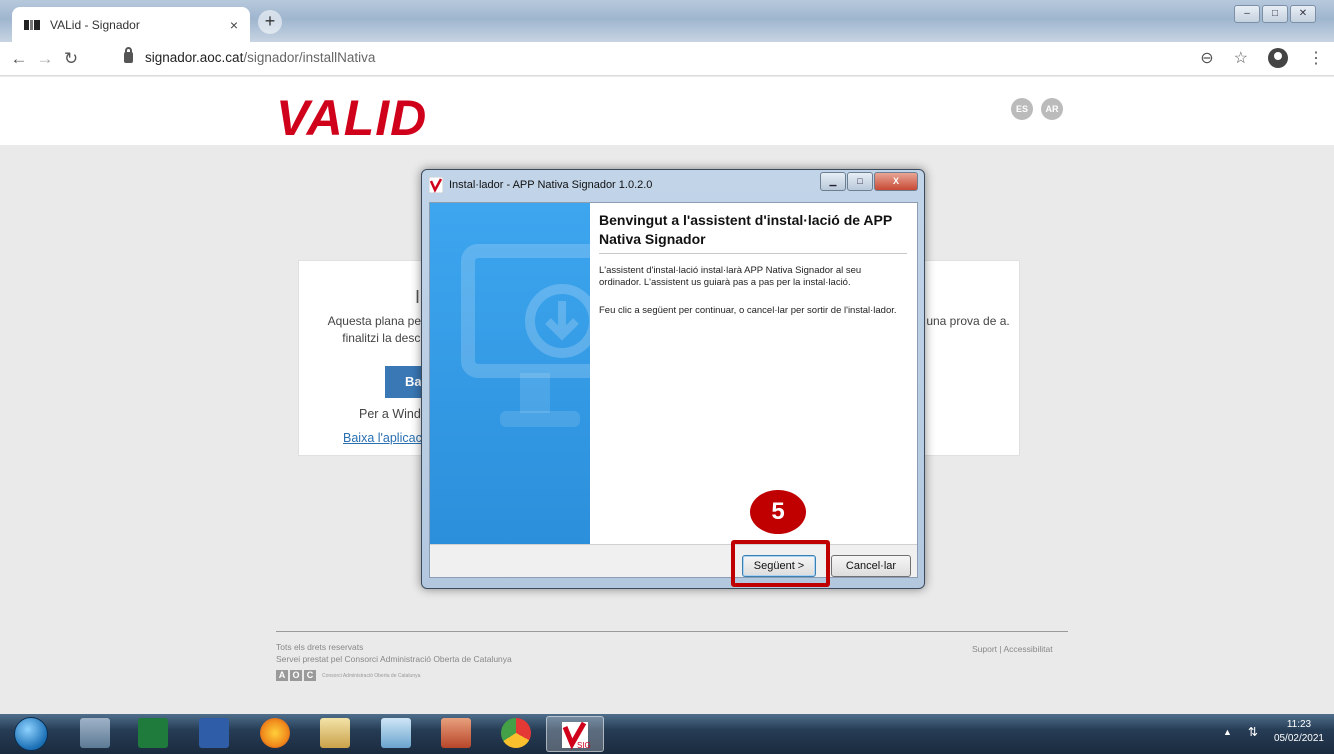  Describe the element at coordinates (396, 733) in the screenshot. I see `paint-icon` at that location.